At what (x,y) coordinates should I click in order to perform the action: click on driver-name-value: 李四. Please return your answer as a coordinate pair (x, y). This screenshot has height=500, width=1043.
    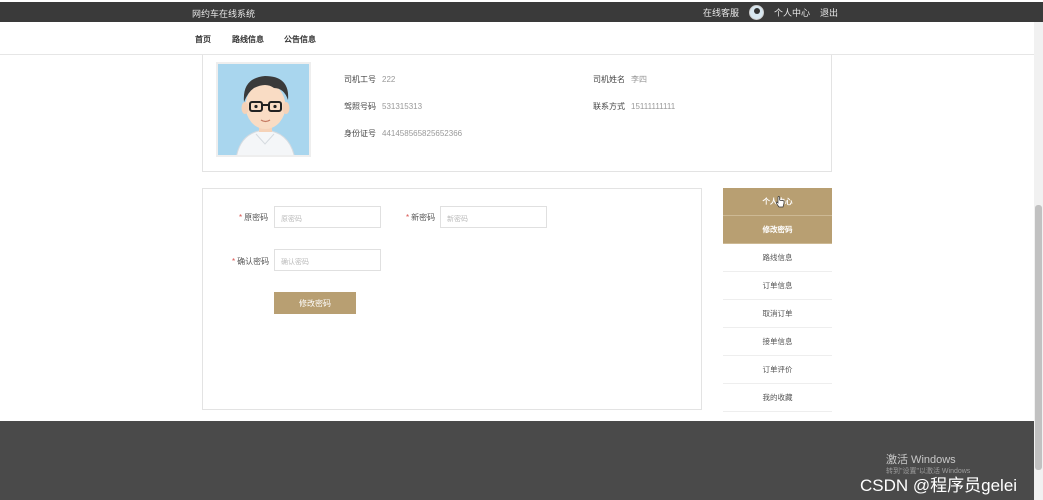
    Looking at the image, I should click on (639, 79).